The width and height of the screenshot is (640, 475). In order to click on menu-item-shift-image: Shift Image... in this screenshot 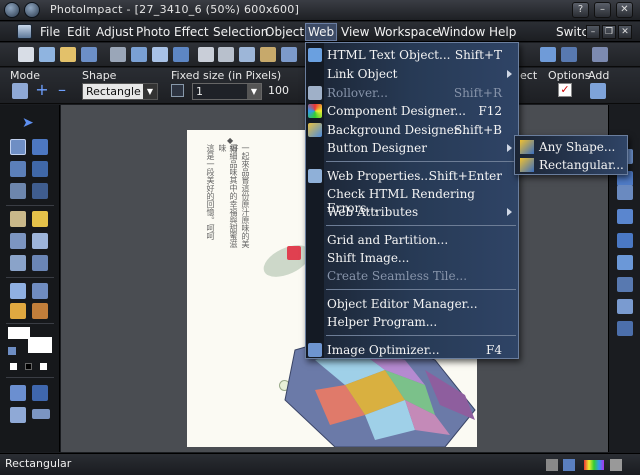, I will do `click(421, 258)`.